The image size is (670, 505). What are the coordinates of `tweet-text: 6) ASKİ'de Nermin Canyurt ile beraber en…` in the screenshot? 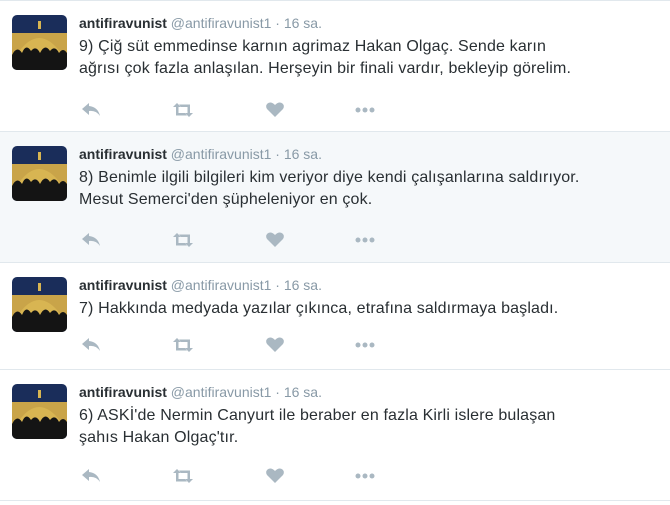 It's located at (369, 427).